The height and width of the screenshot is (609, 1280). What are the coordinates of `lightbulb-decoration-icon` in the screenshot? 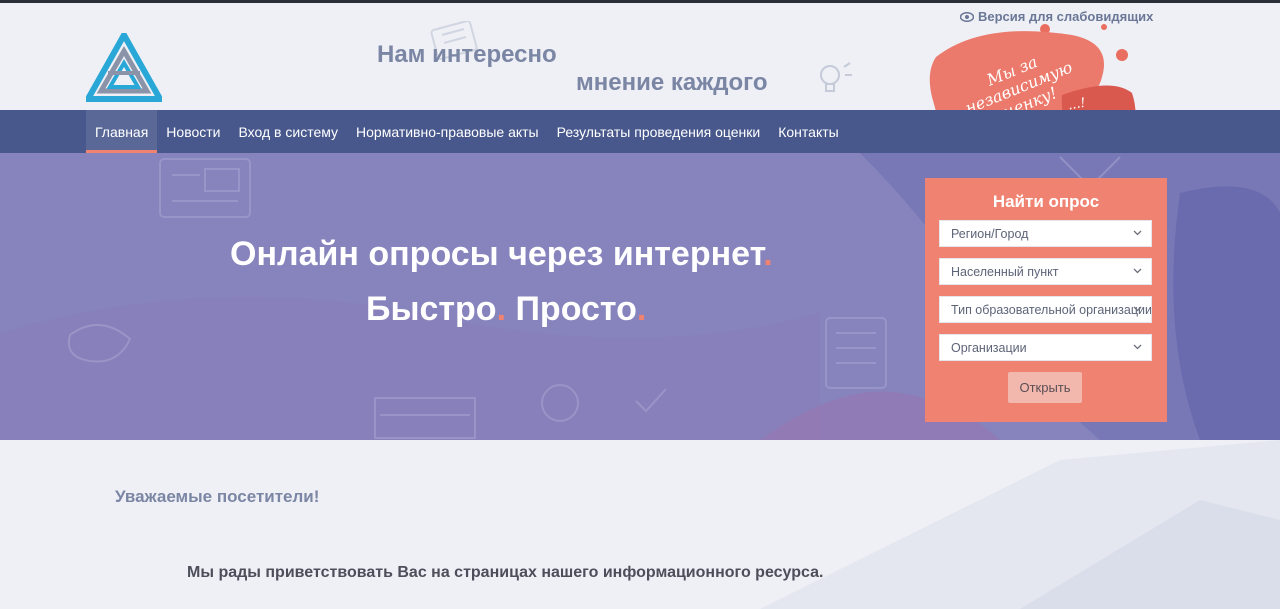 It's located at (836, 77).